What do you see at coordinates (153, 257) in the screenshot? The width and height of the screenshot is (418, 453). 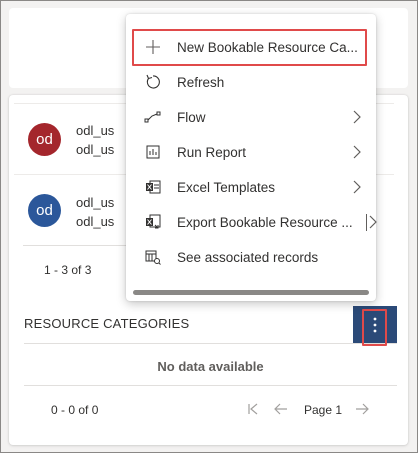 I see `associated-records-icon` at bounding box center [153, 257].